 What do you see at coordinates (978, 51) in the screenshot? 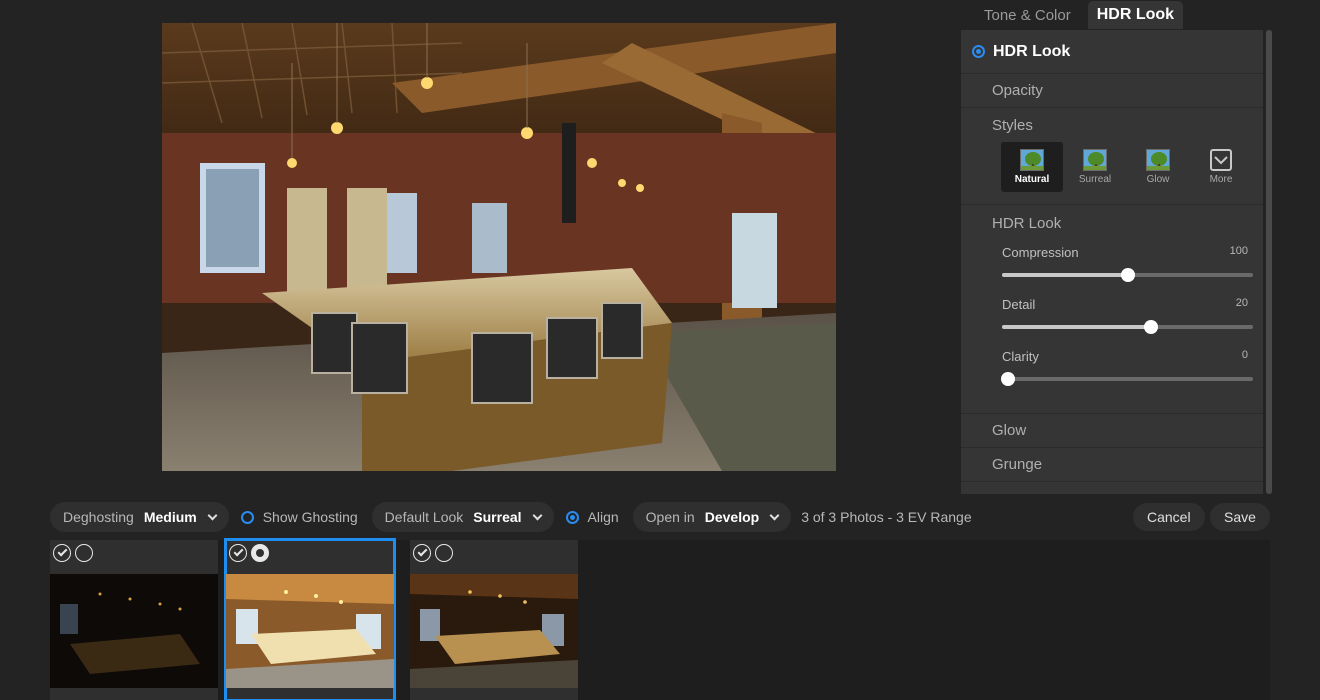
I see `panel-enable-radio` at bounding box center [978, 51].